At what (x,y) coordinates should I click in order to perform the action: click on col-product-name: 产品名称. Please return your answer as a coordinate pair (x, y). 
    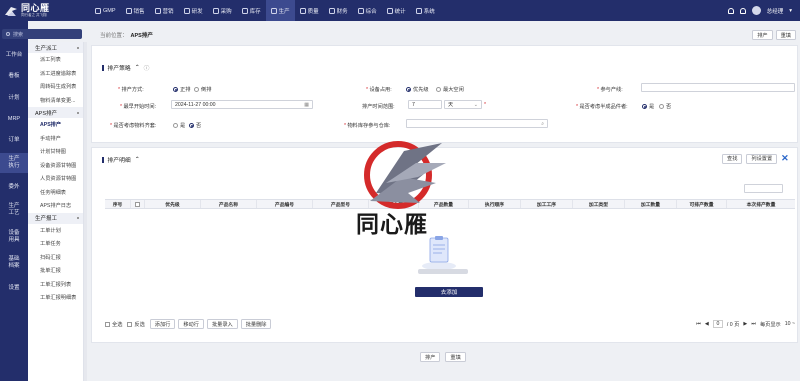
    Looking at the image, I should click on (229, 204).